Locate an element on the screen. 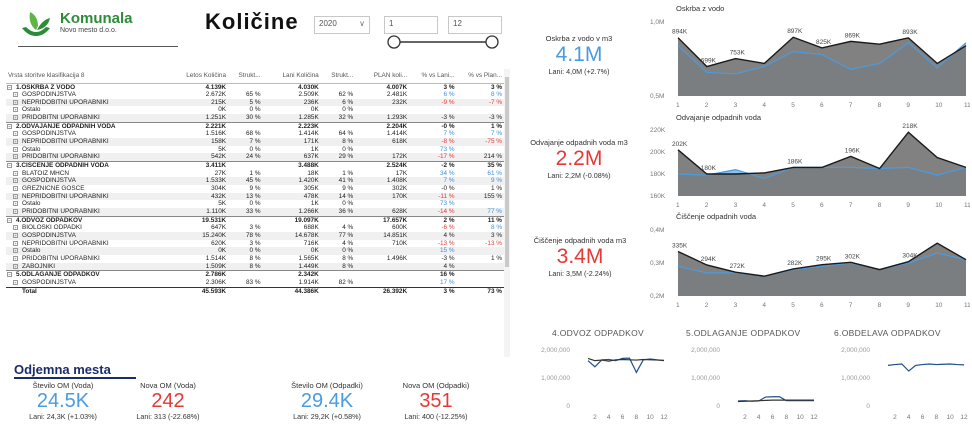  row-label-text: Ostalo is located at coordinates (31, 110).